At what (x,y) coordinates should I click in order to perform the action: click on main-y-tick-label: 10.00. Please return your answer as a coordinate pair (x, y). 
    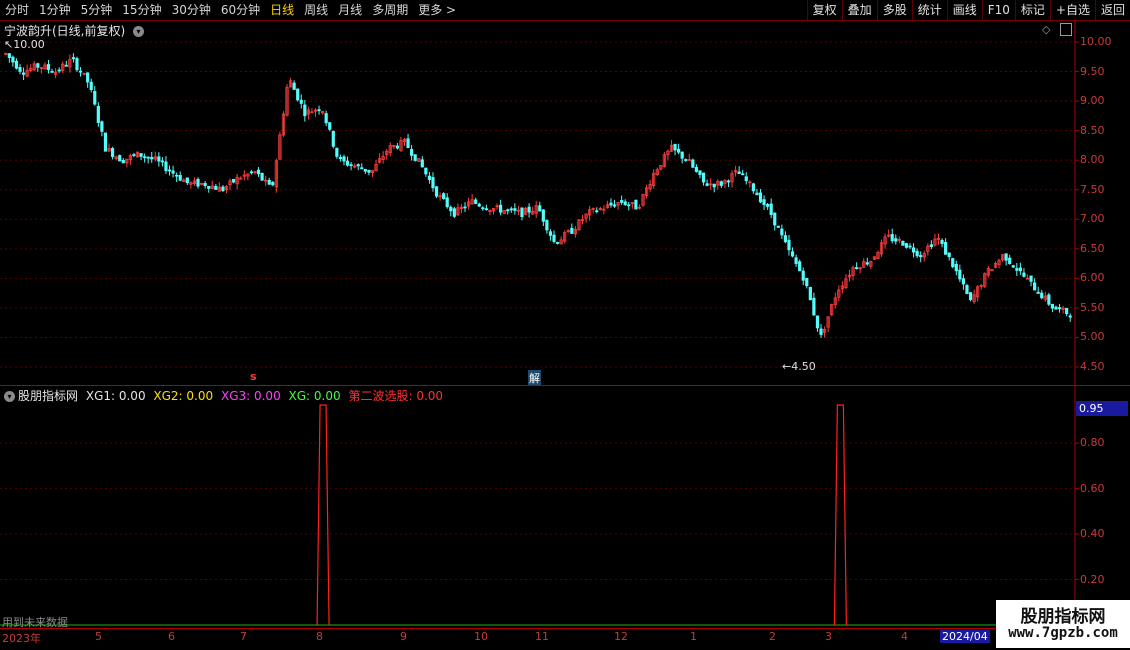
    Looking at the image, I should click on (1096, 41).